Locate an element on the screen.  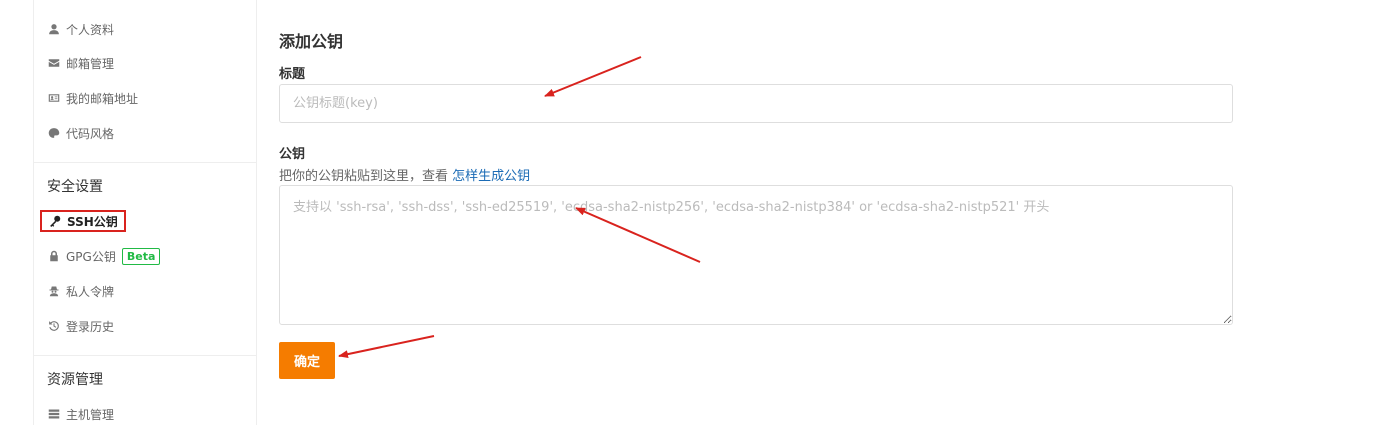
sidebar-item-profile: 个人资料 is located at coordinates (80, 29).